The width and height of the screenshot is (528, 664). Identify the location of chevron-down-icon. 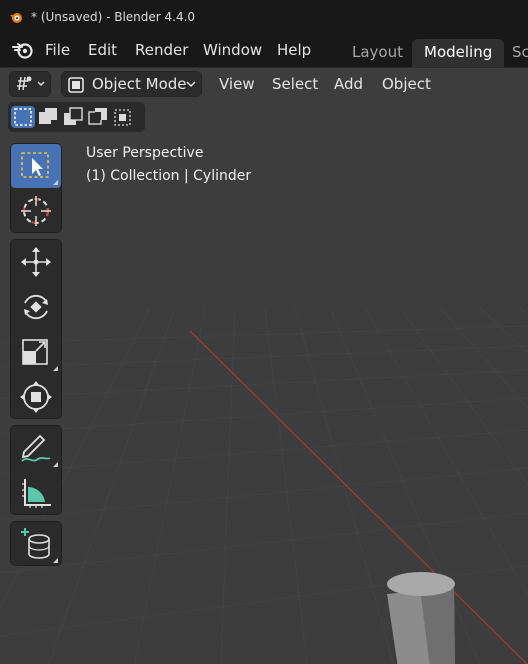
(191, 84).